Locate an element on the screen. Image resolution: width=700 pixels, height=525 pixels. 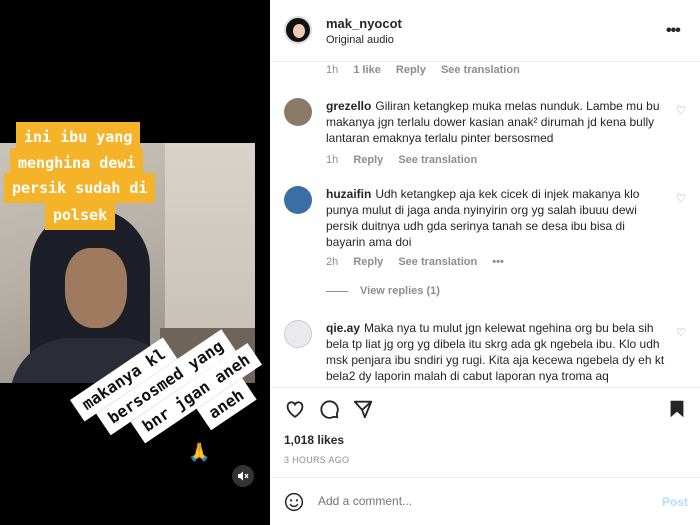
comment-likes: 1 like is located at coordinates (367, 70).